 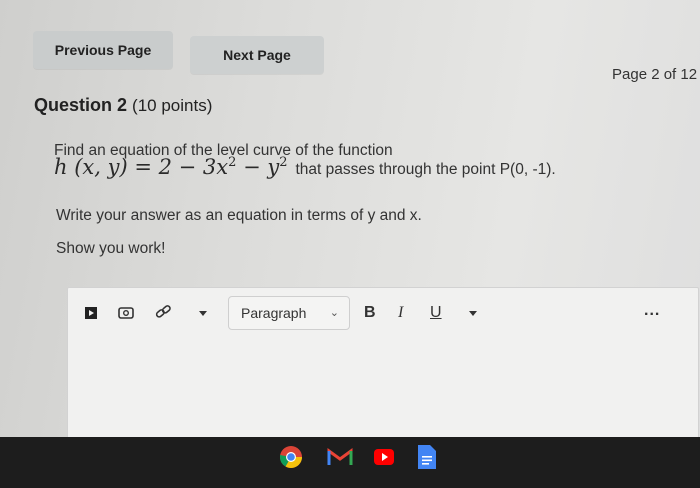 I want to click on chrome-icon, so click(x=291, y=457).